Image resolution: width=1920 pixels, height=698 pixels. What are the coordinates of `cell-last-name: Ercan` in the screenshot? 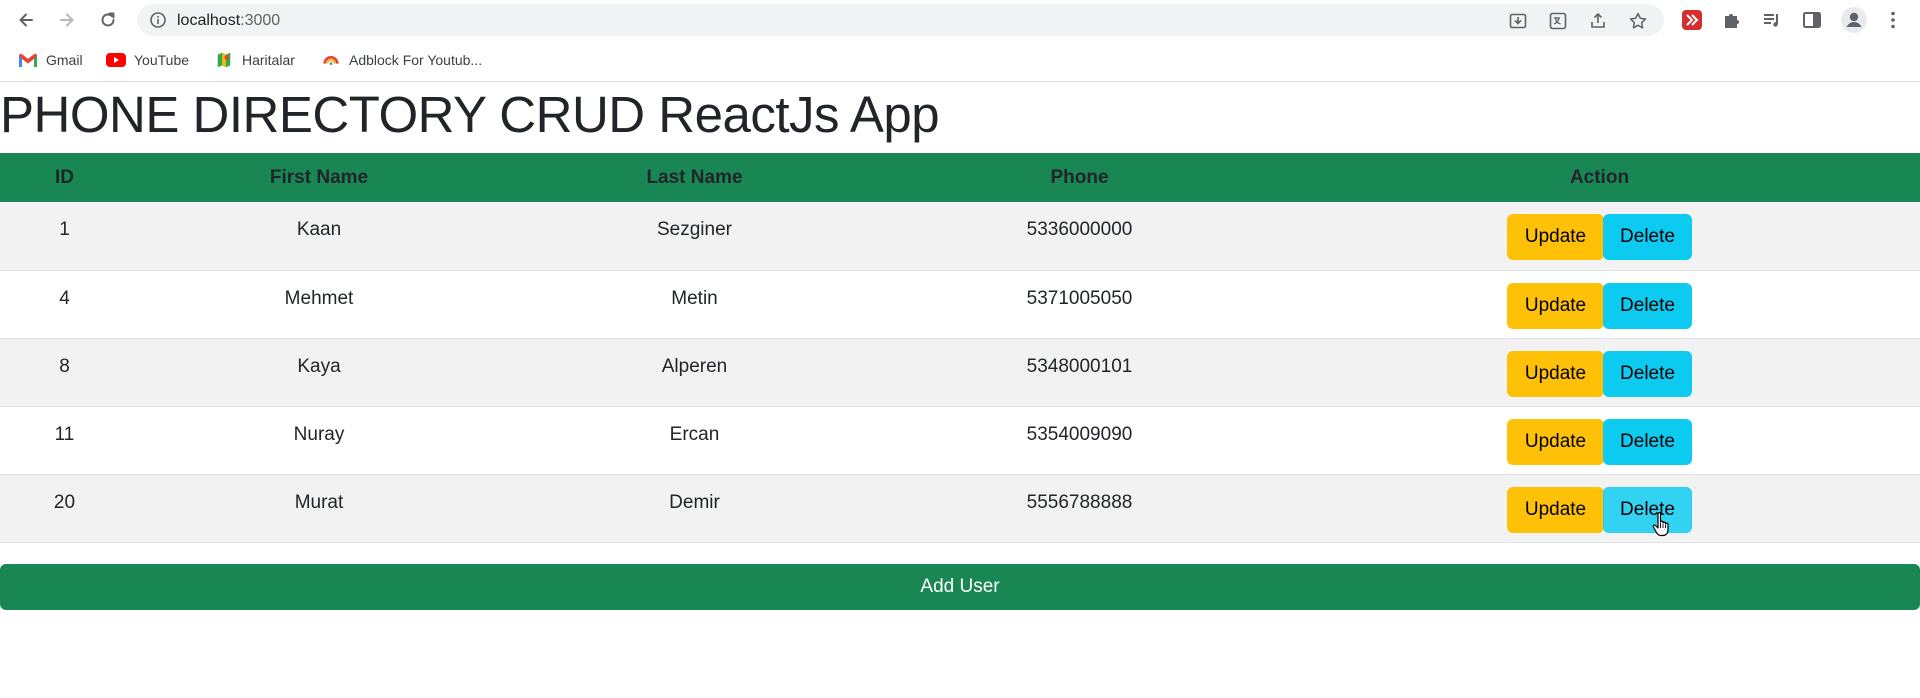 It's located at (694, 434).